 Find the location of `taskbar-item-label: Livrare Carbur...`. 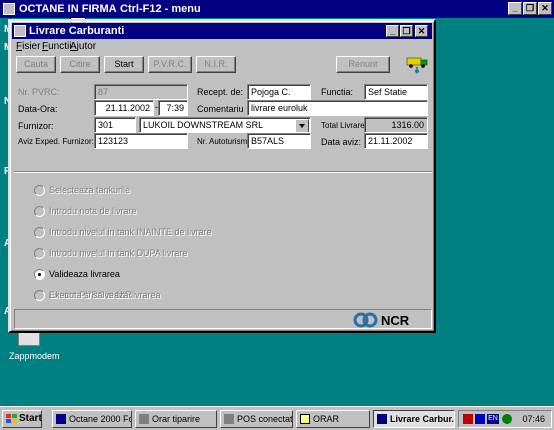

taskbar-item-label: Livrare Carbur... is located at coordinates (422, 419).